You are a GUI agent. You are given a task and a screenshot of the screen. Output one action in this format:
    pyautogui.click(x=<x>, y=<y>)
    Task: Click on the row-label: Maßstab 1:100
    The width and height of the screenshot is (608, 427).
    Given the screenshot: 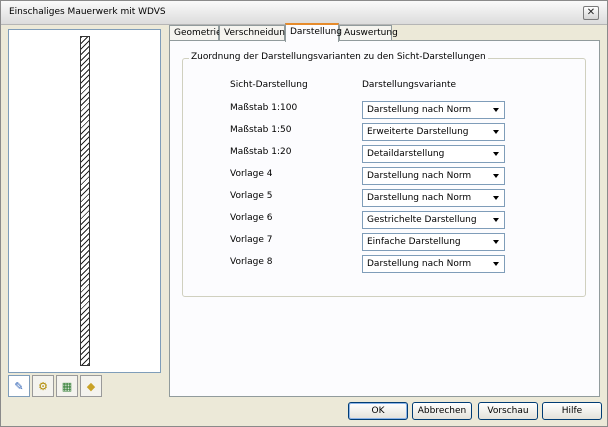 What is the action you would take?
    pyautogui.click(x=264, y=108)
    